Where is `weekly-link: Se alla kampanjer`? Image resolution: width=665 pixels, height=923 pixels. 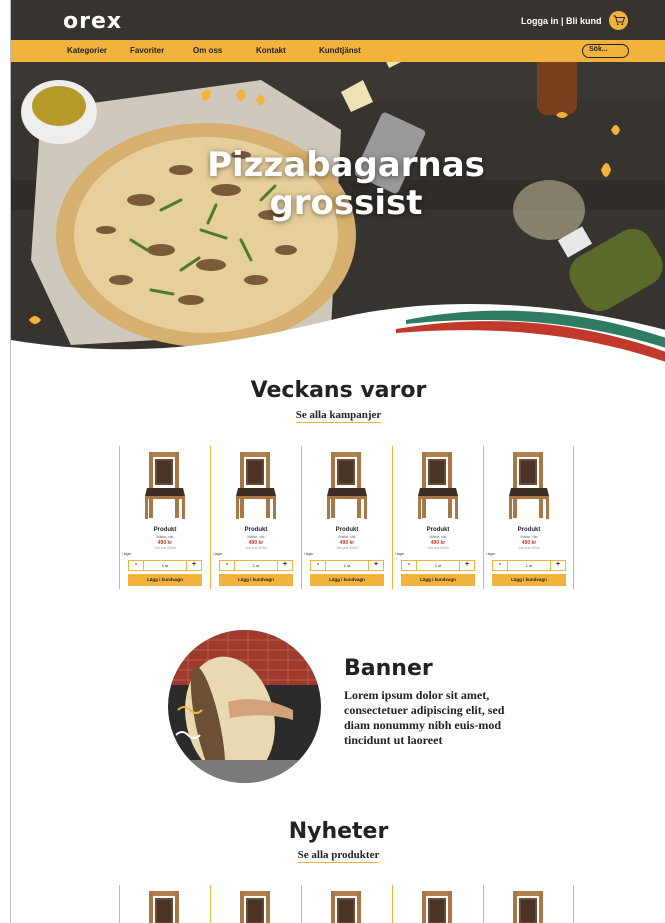 weekly-link: Se alla kampanjer is located at coordinates (338, 416).